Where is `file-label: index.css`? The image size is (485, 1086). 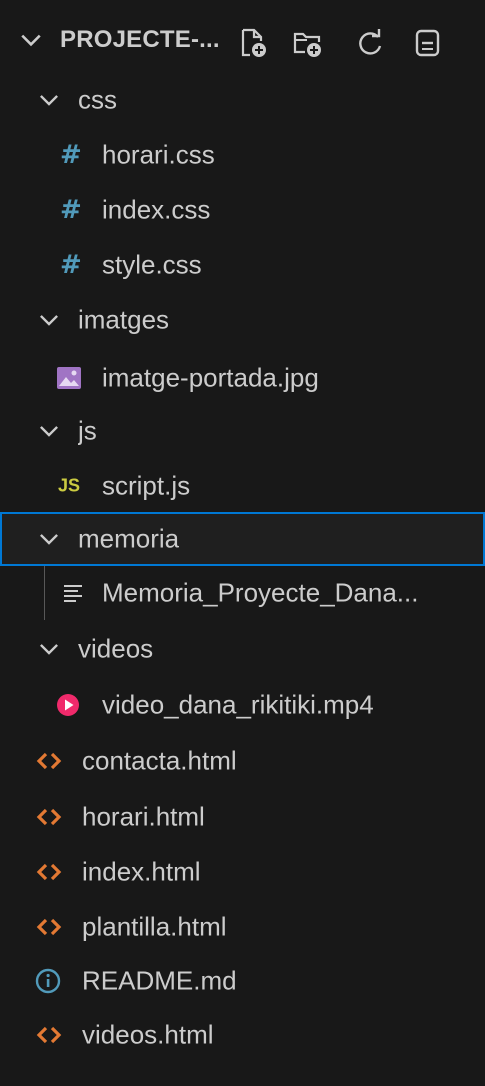 file-label: index.css is located at coordinates (156, 209).